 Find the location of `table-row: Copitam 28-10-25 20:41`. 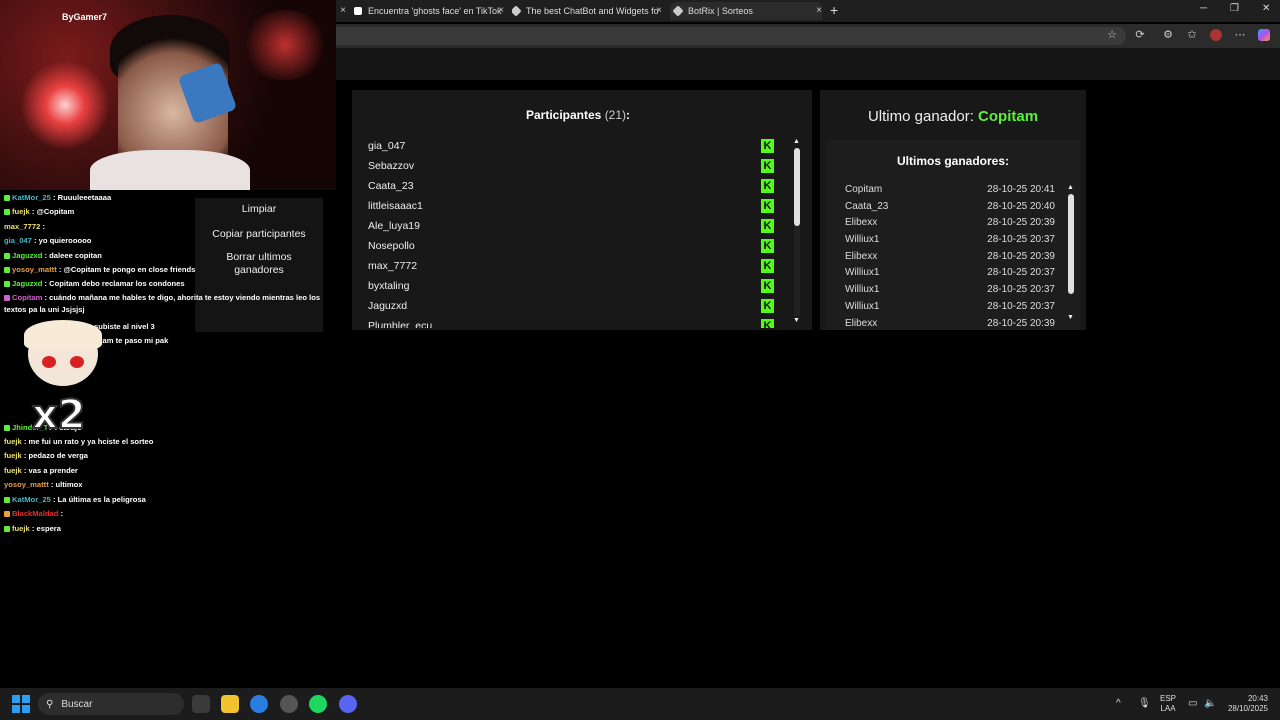

table-row: Copitam 28-10-25 20:41 is located at coordinates (950, 192).